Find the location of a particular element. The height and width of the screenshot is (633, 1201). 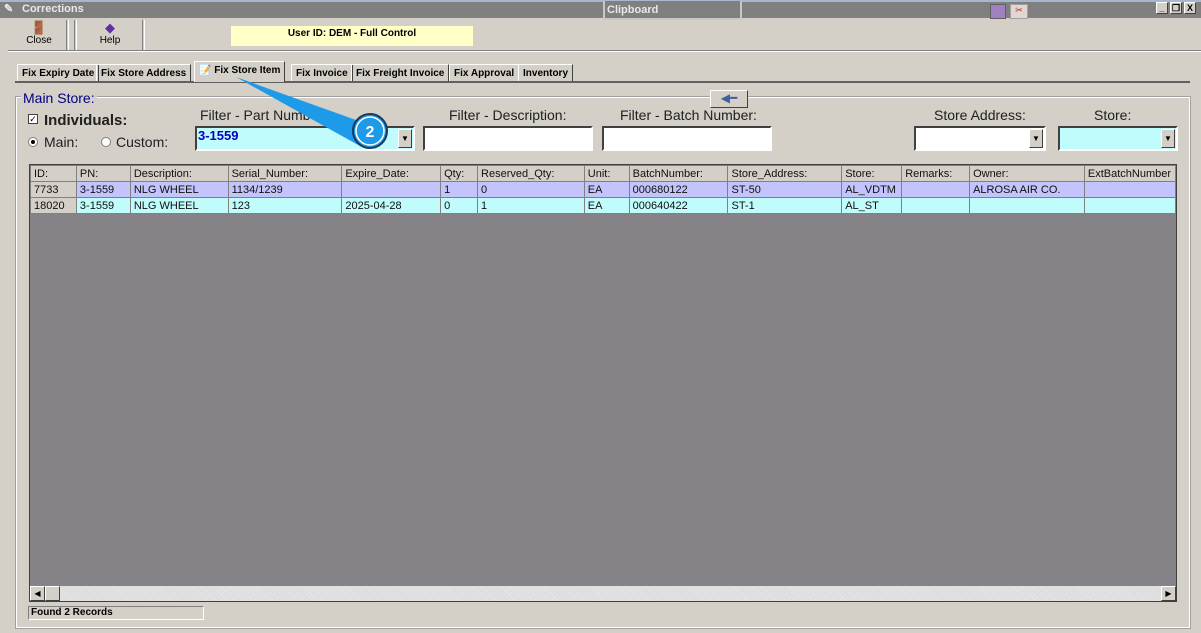

column-header: Reserved_Qty: is located at coordinates (531, 173).